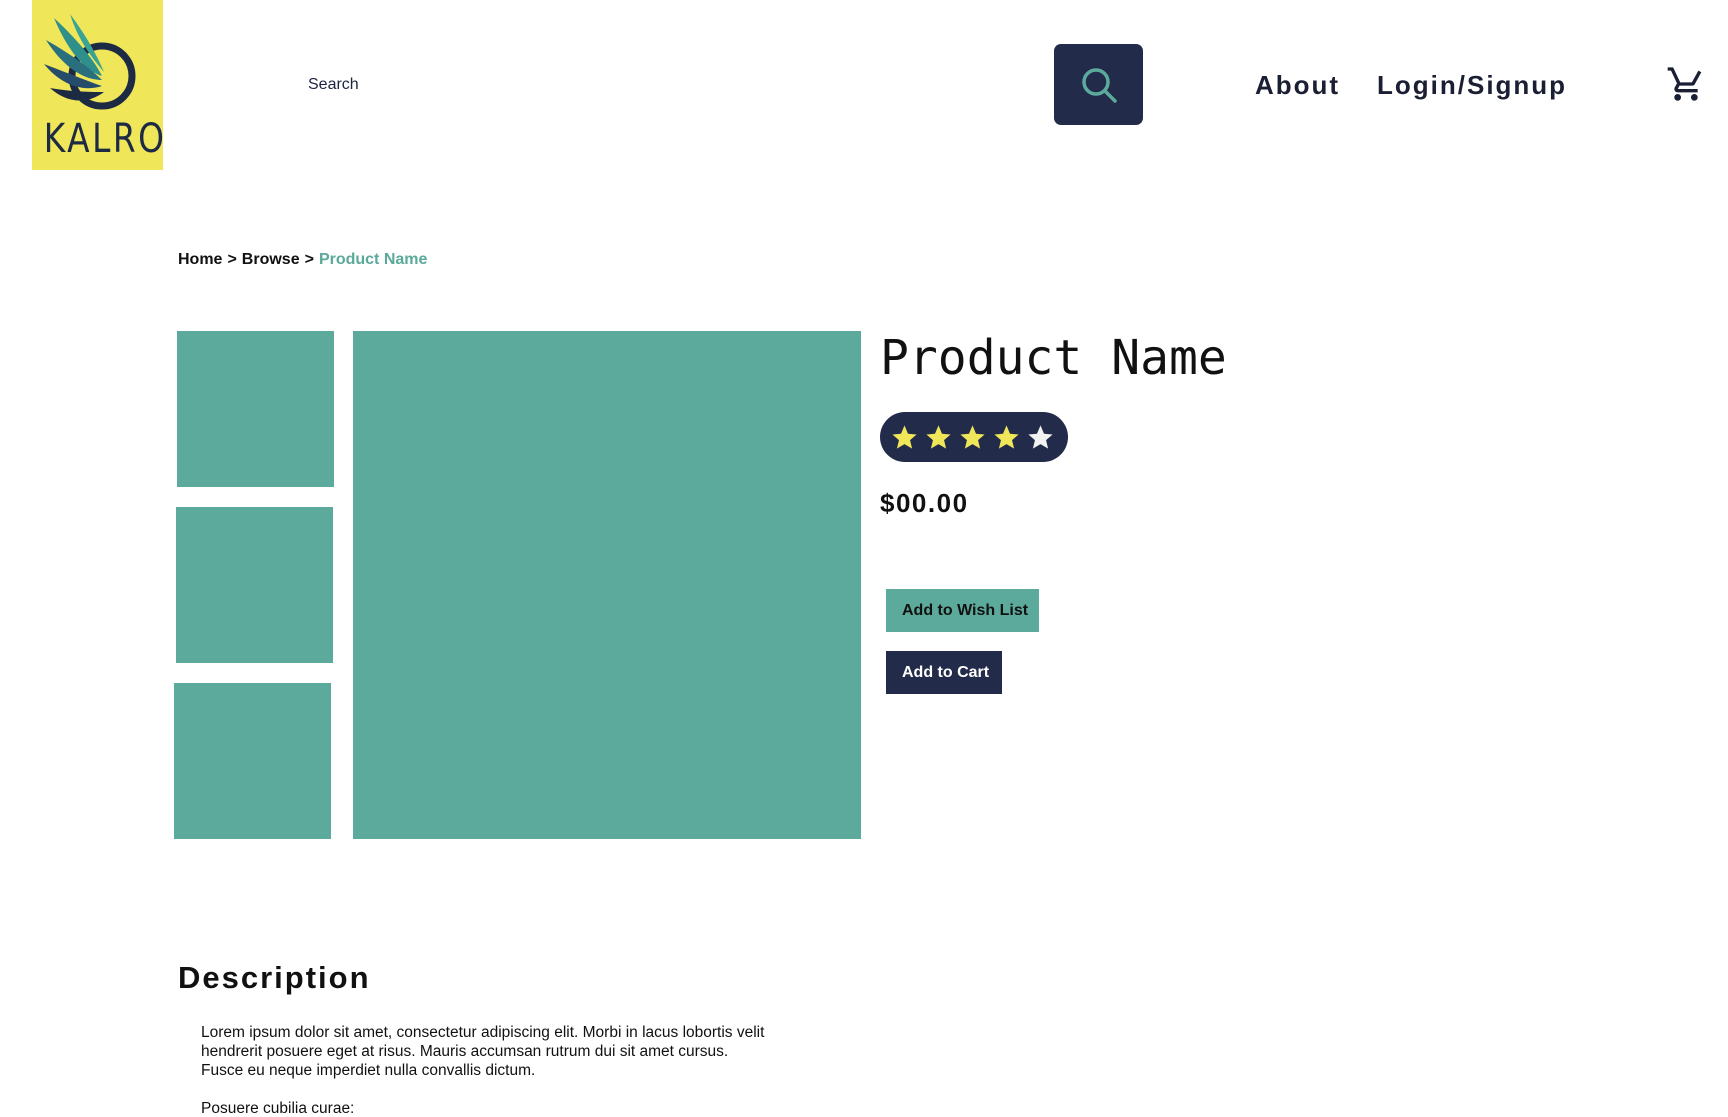 This screenshot has width=1728, height=1117. Describe the element at coordinates (200, 259) in the screenshot. I see `breadcrumb-home: Home` at that location.